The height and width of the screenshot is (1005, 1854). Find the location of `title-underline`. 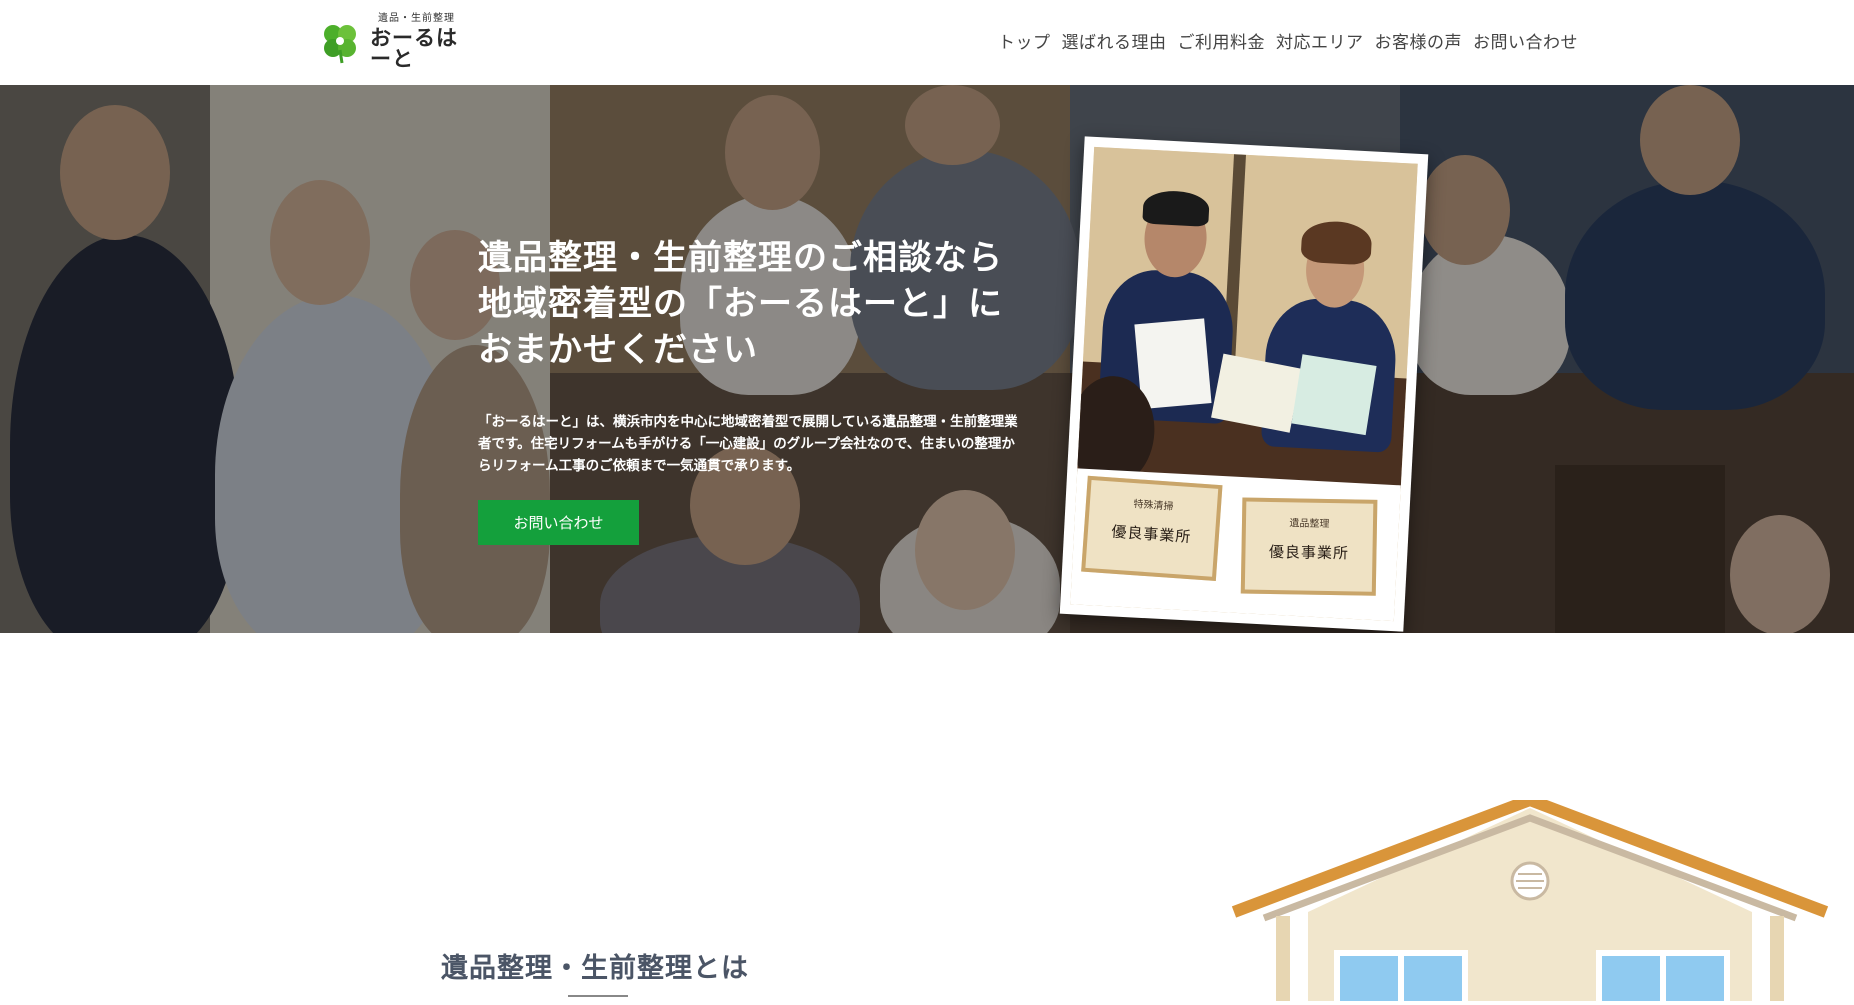

title-underline is located at coordinates (598, 996).